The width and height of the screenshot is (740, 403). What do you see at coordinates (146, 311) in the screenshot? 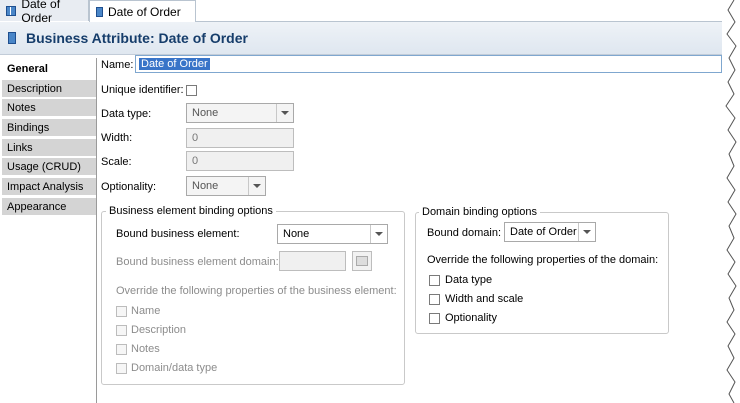
I see `override-name-label: Name` at bounding box center [146, 311].